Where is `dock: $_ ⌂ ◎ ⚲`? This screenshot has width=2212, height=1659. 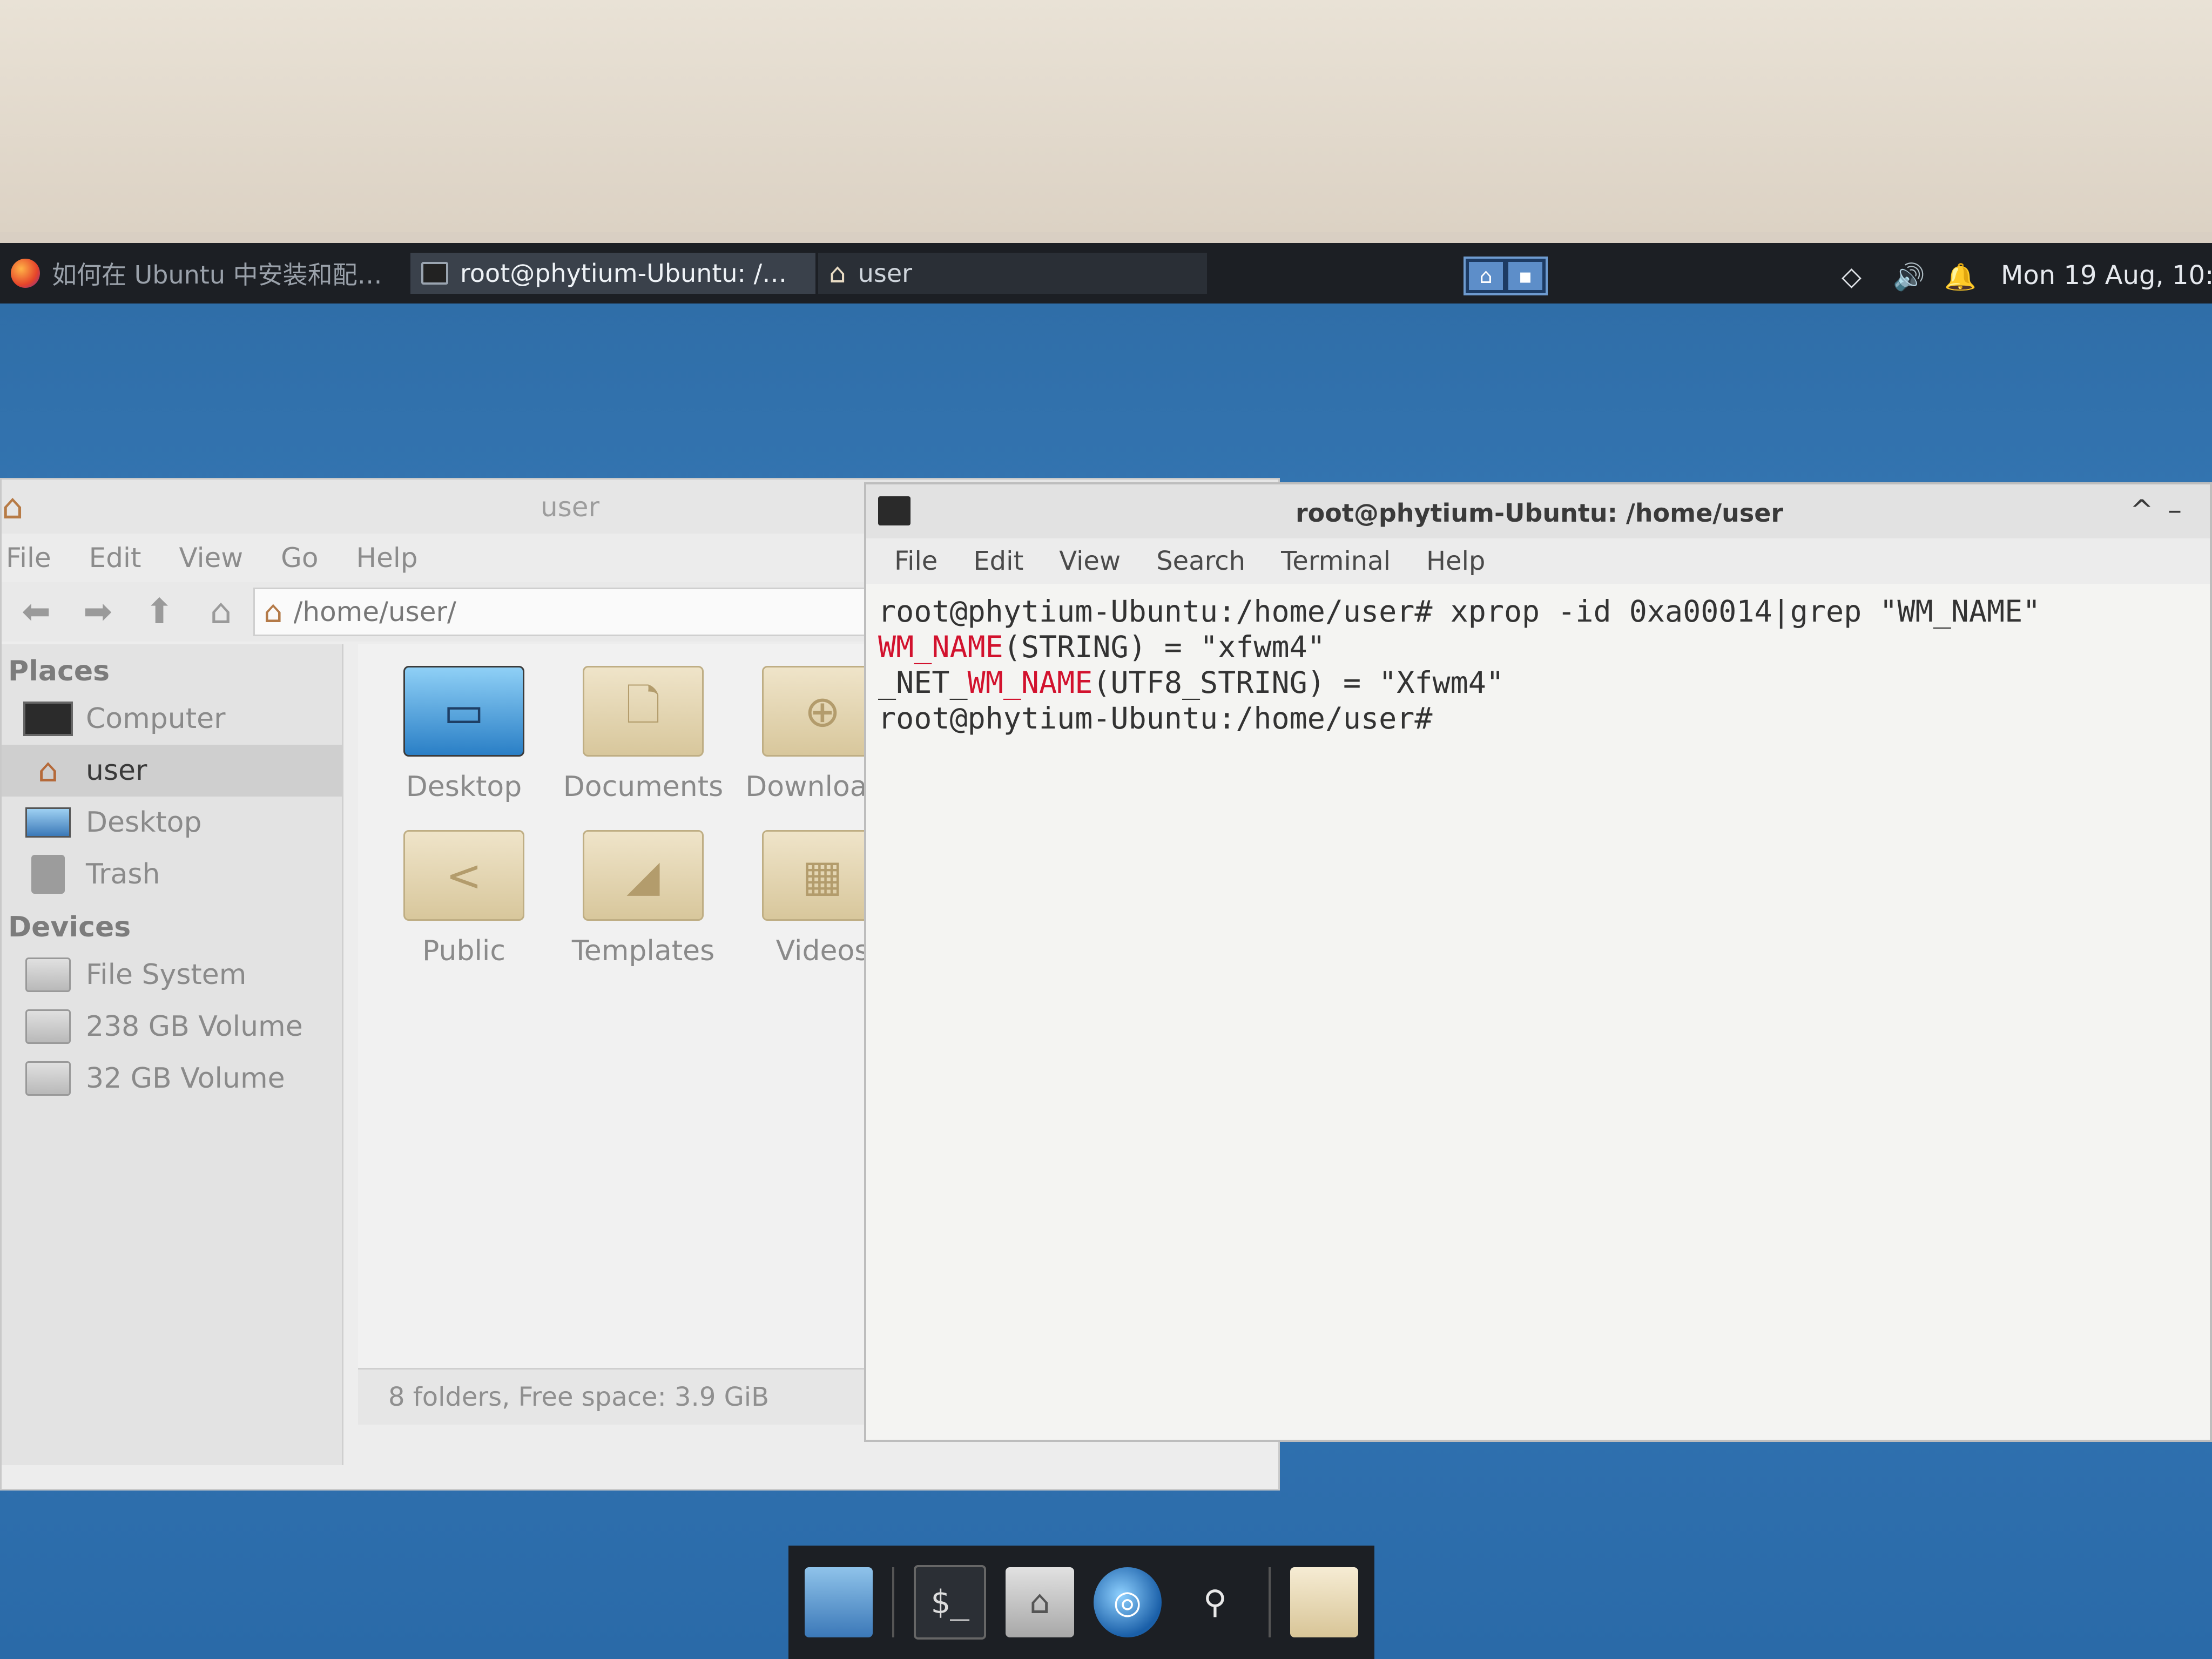 dock: $_ ⌂ ◎ ⚲ is located at coordinates (1081, 1602).